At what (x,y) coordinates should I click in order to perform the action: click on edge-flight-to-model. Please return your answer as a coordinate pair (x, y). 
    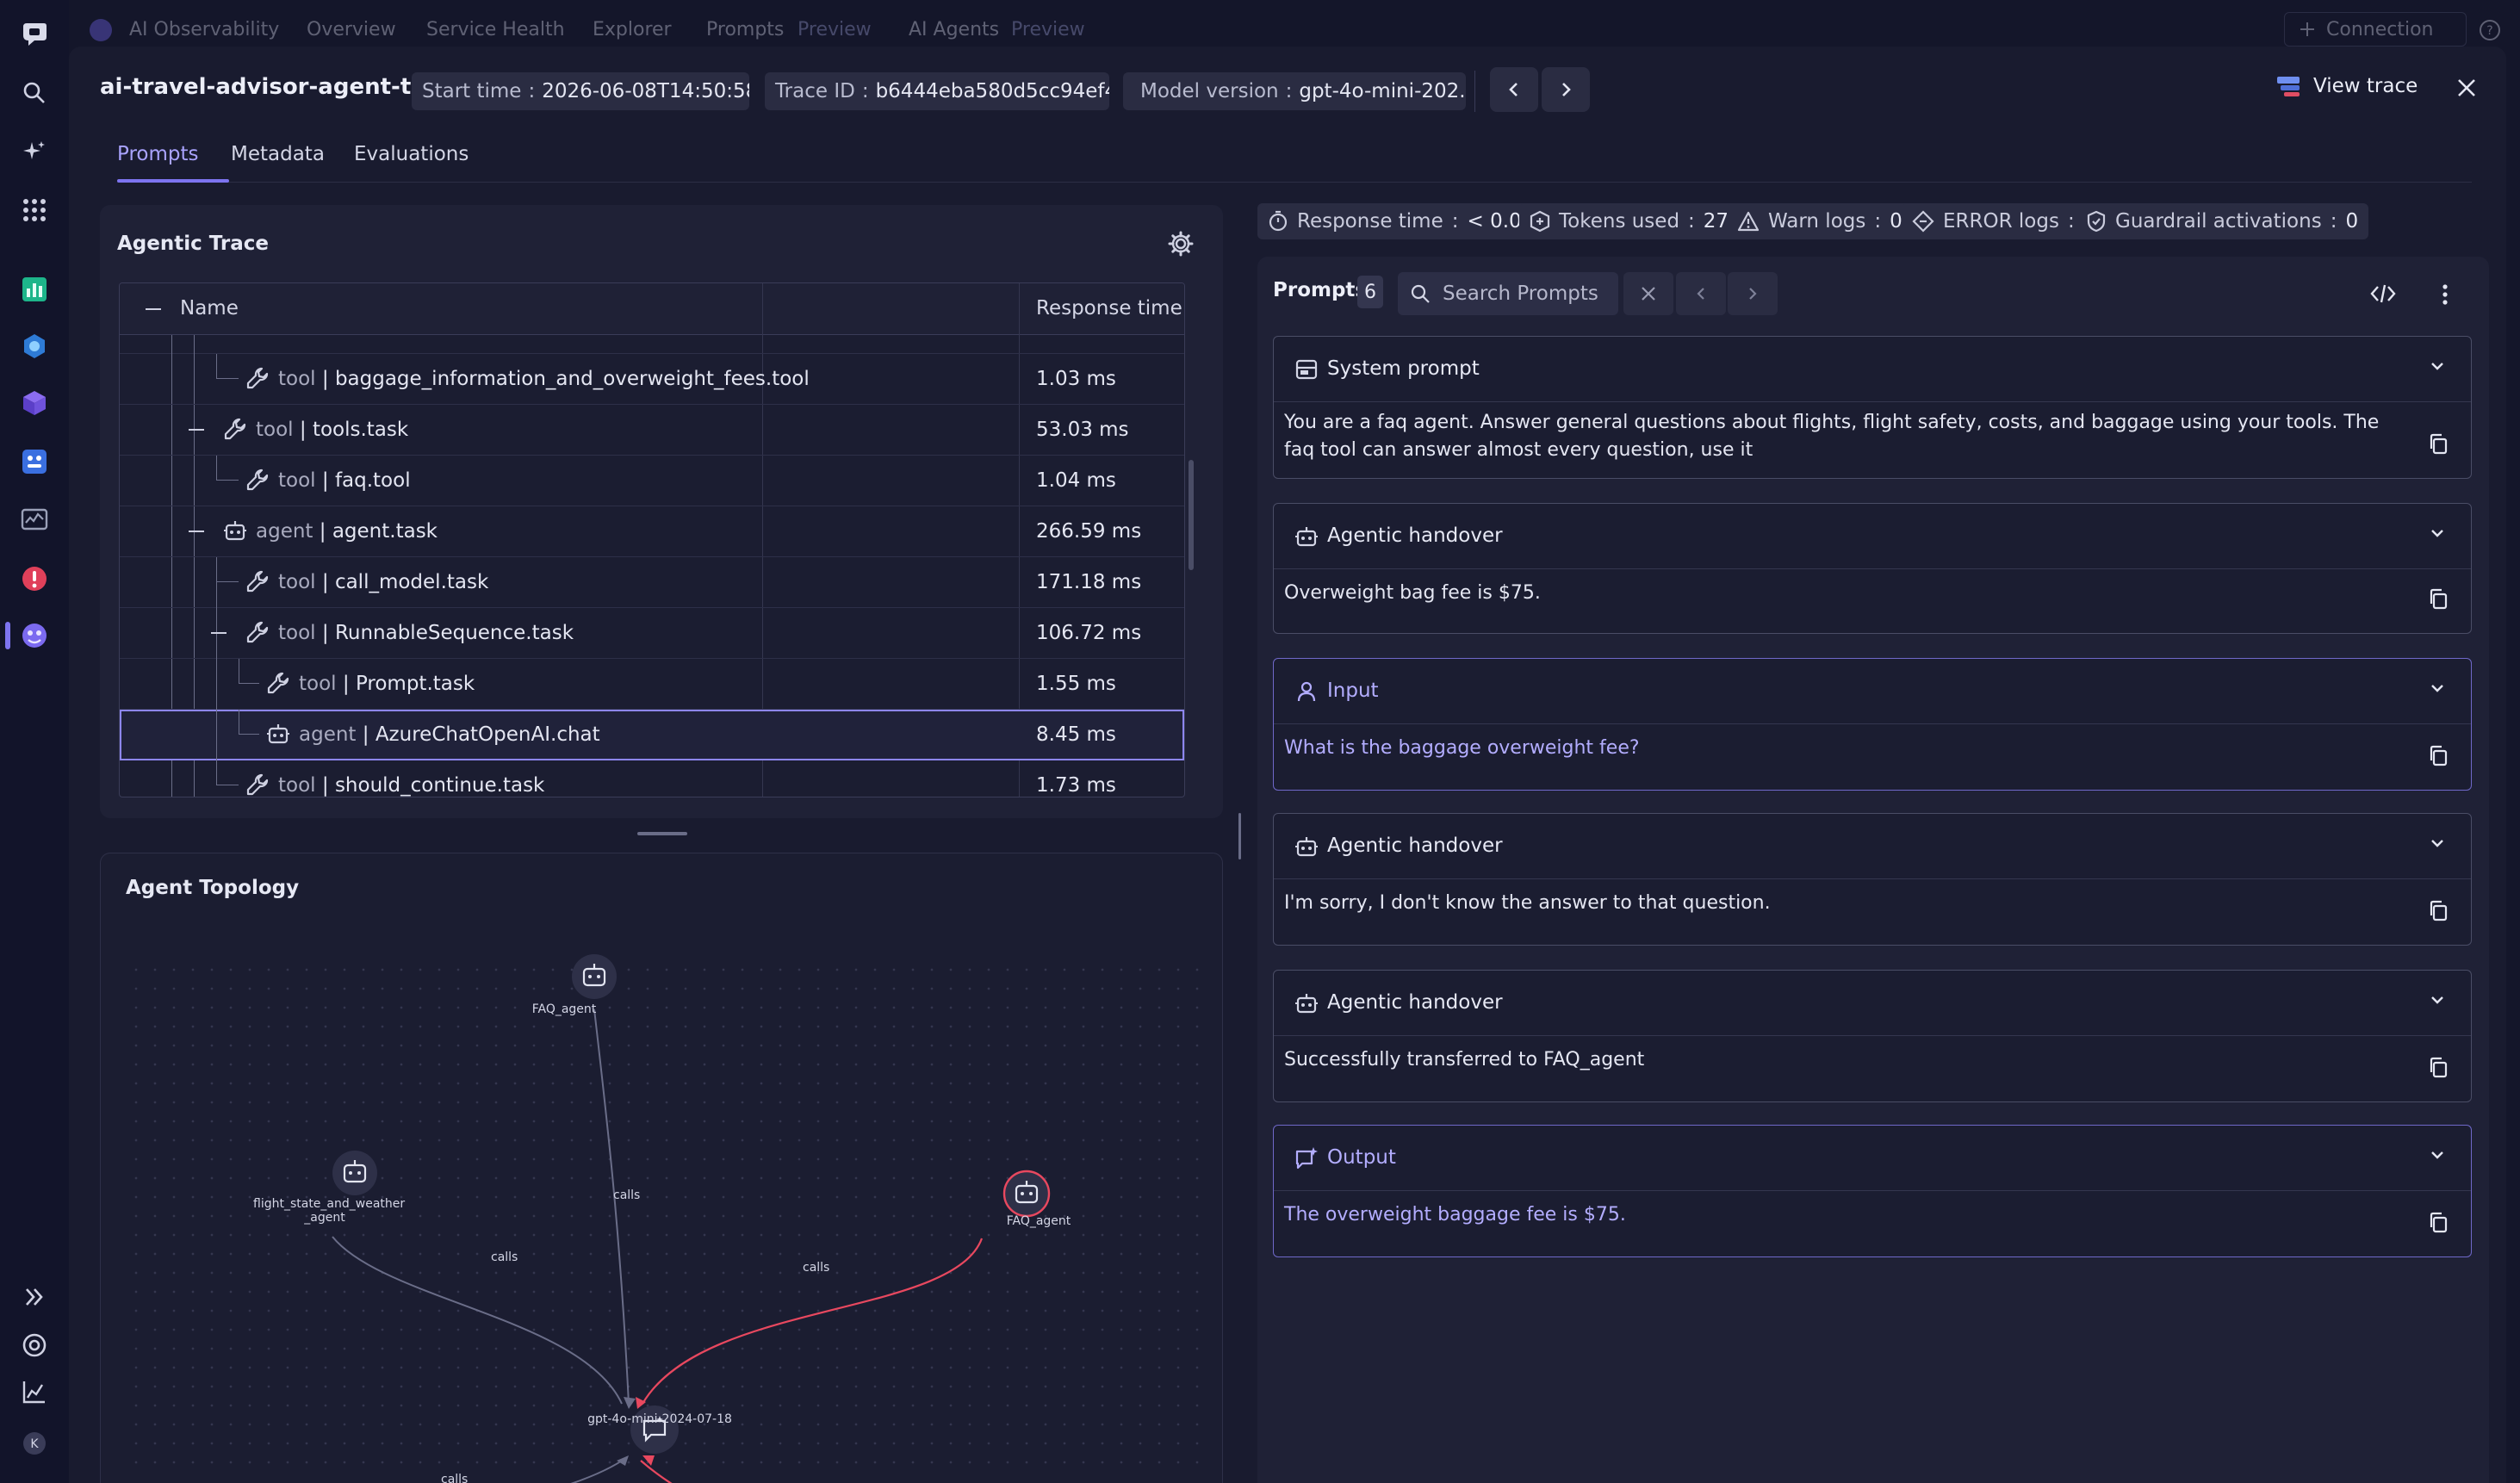
    Looking at the image, I should click on (478, 1320).